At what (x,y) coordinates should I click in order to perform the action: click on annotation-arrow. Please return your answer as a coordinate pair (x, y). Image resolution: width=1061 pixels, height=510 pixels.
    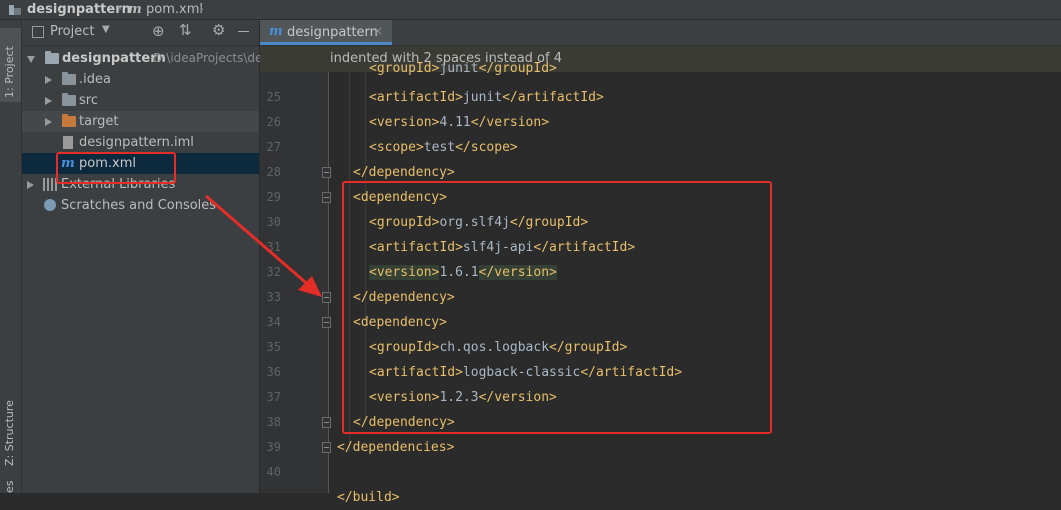
    Looking at the image, I should click on (263, 245).